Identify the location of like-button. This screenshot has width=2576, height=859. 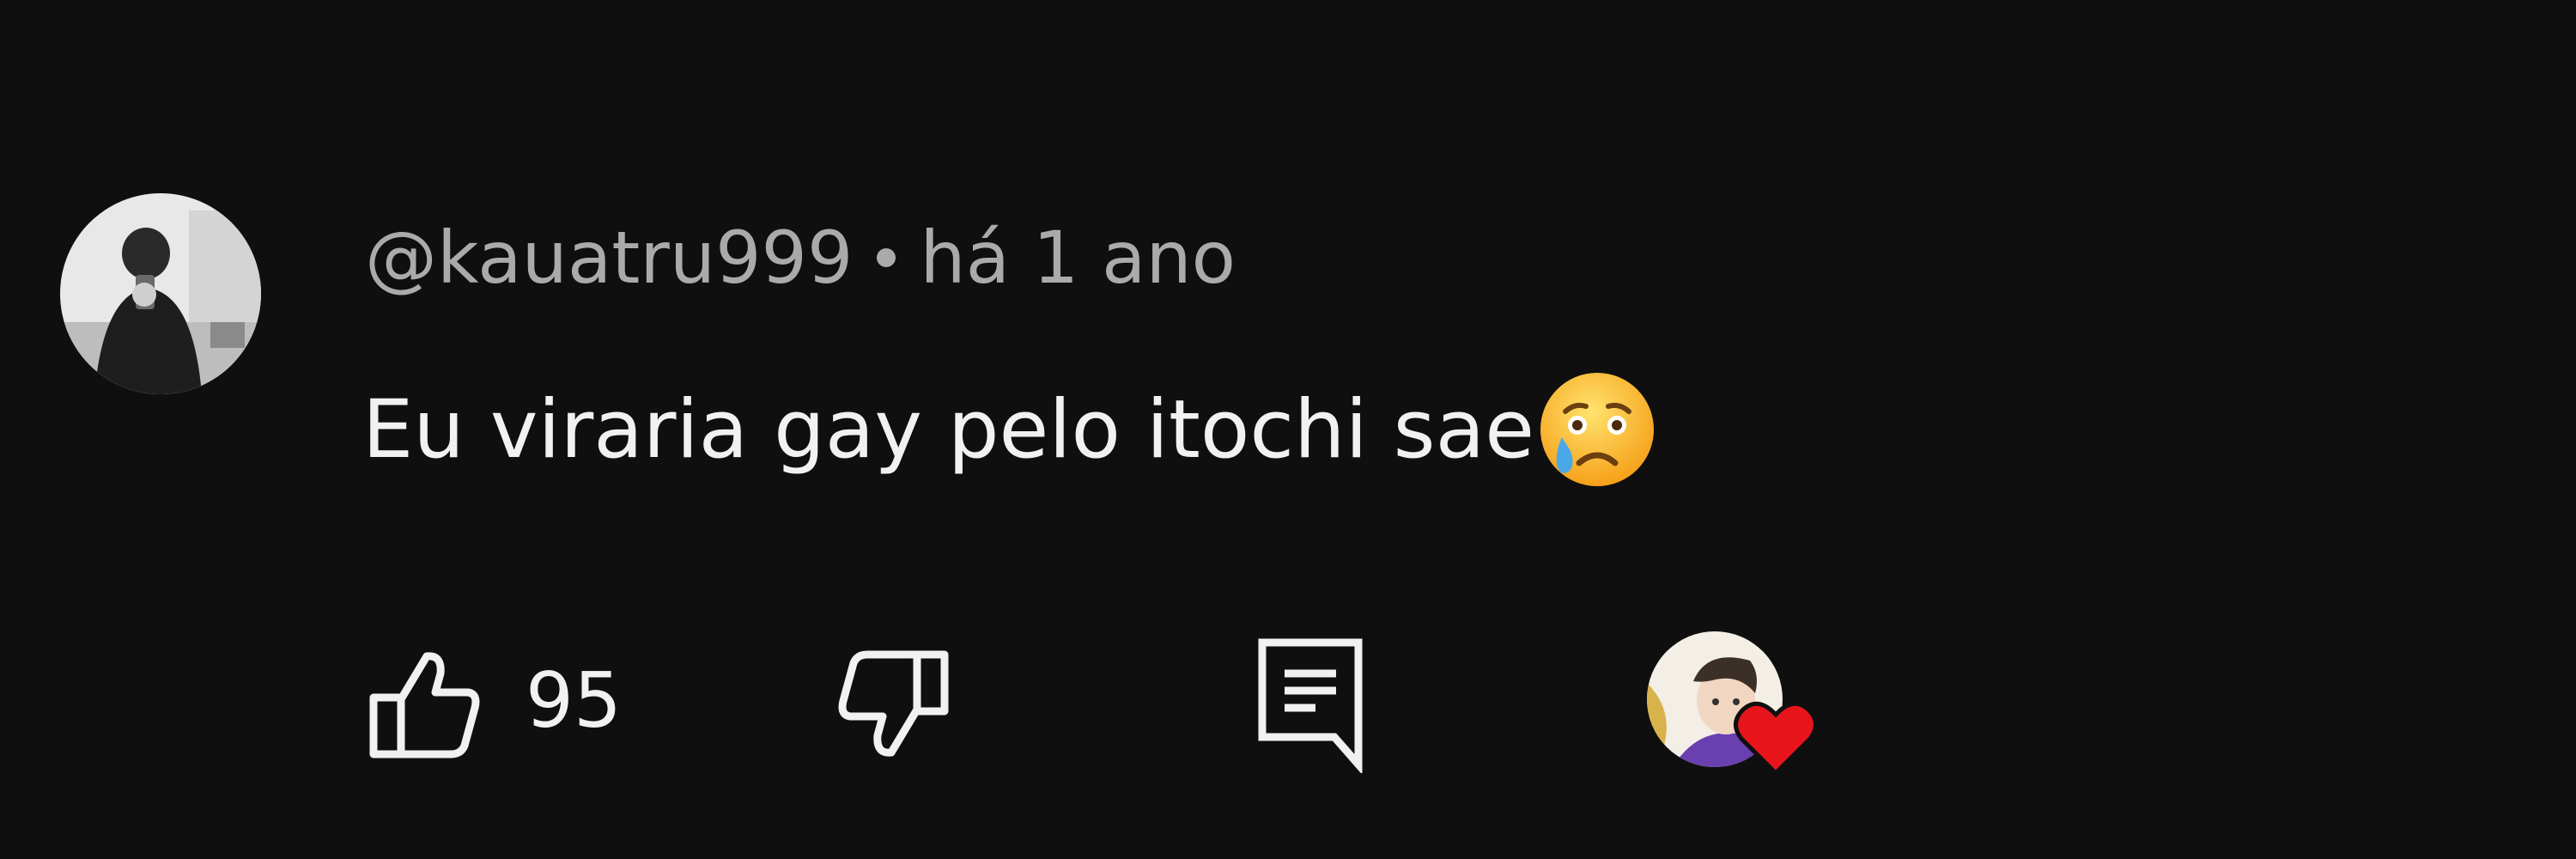
(425, 704).